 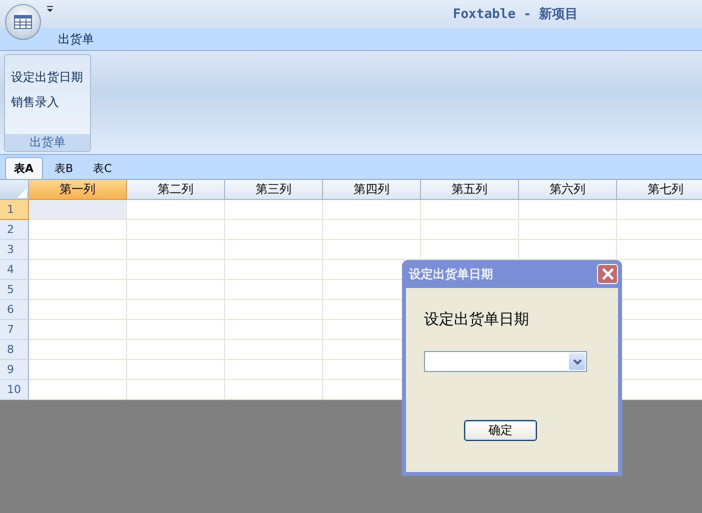 What do you see at coordinates (14, 250) in the screenshot?
I see `row-header: 3` at bounding box center [14, 250].